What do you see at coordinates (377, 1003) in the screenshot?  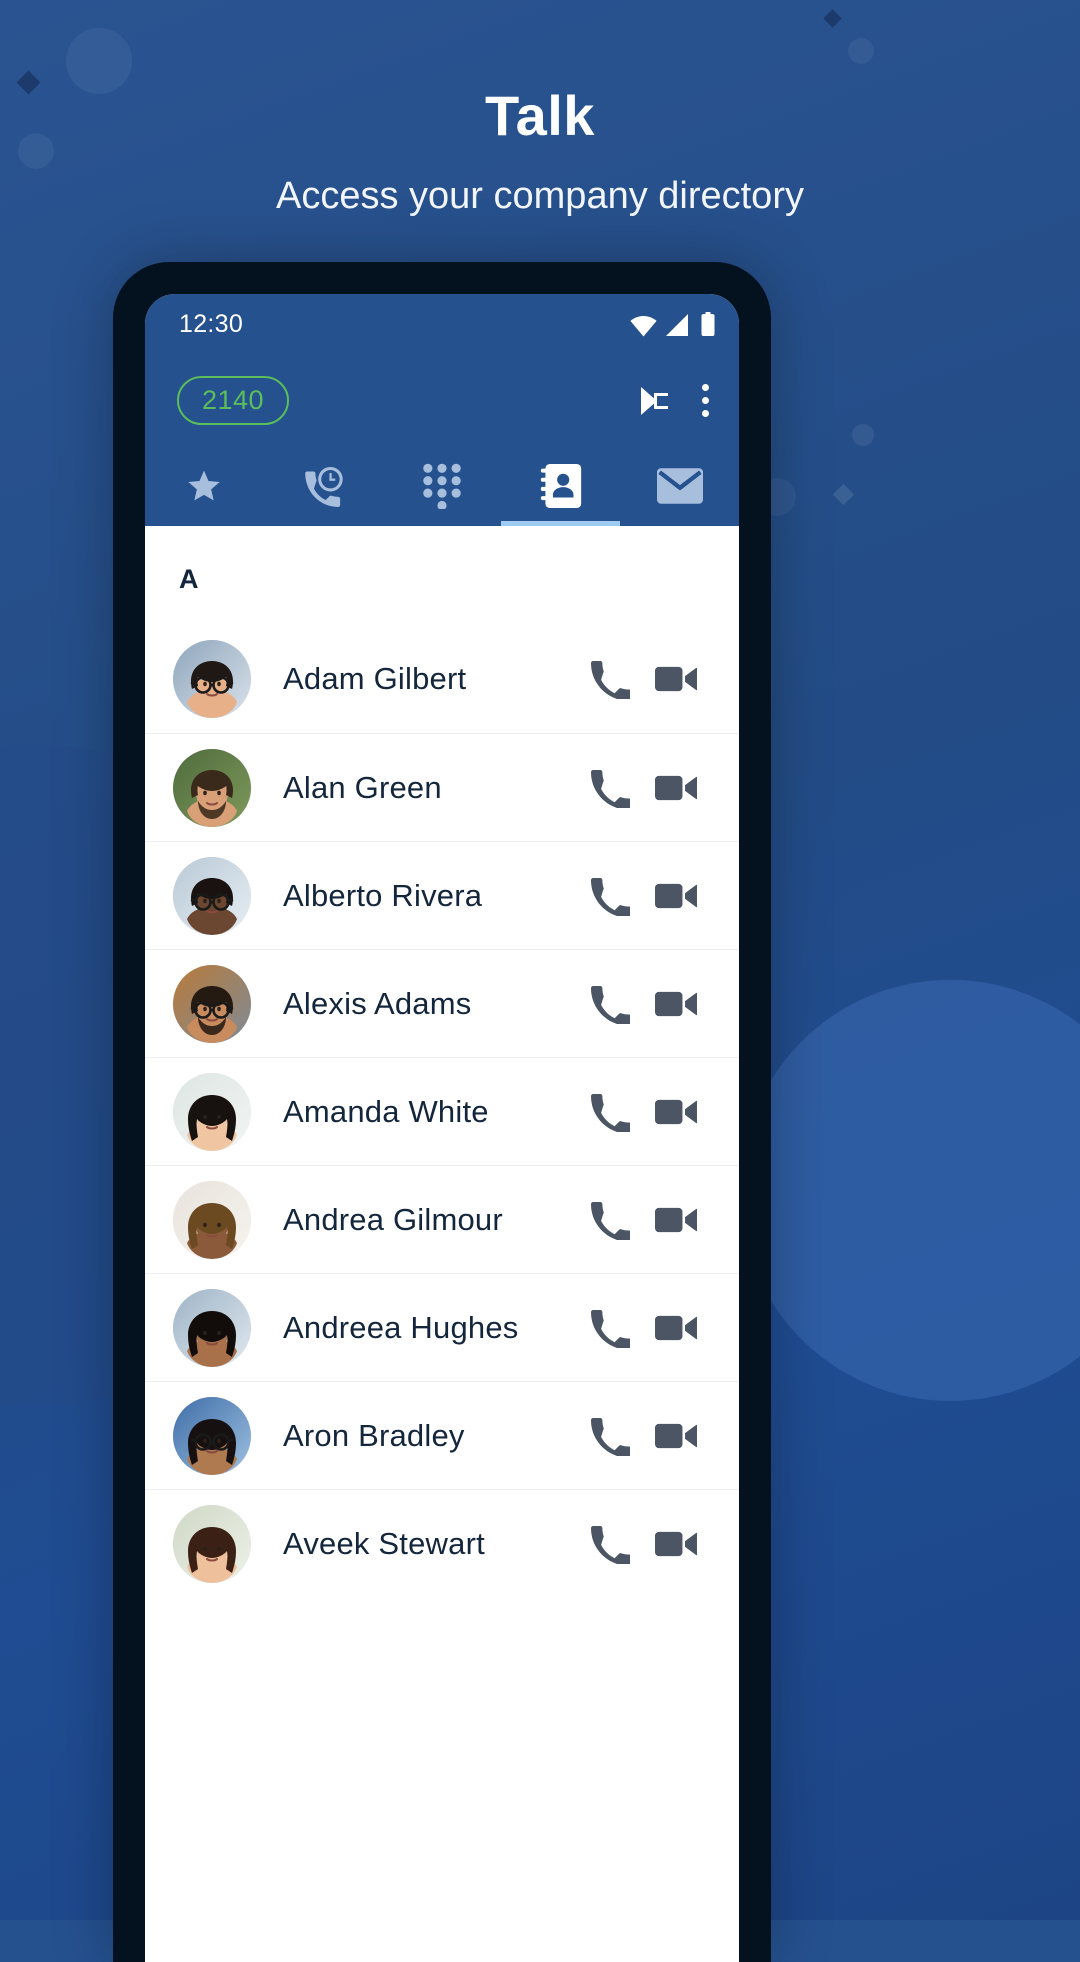 I see `contact-name: Alexis Adams` at bounding box center [377, 1003].